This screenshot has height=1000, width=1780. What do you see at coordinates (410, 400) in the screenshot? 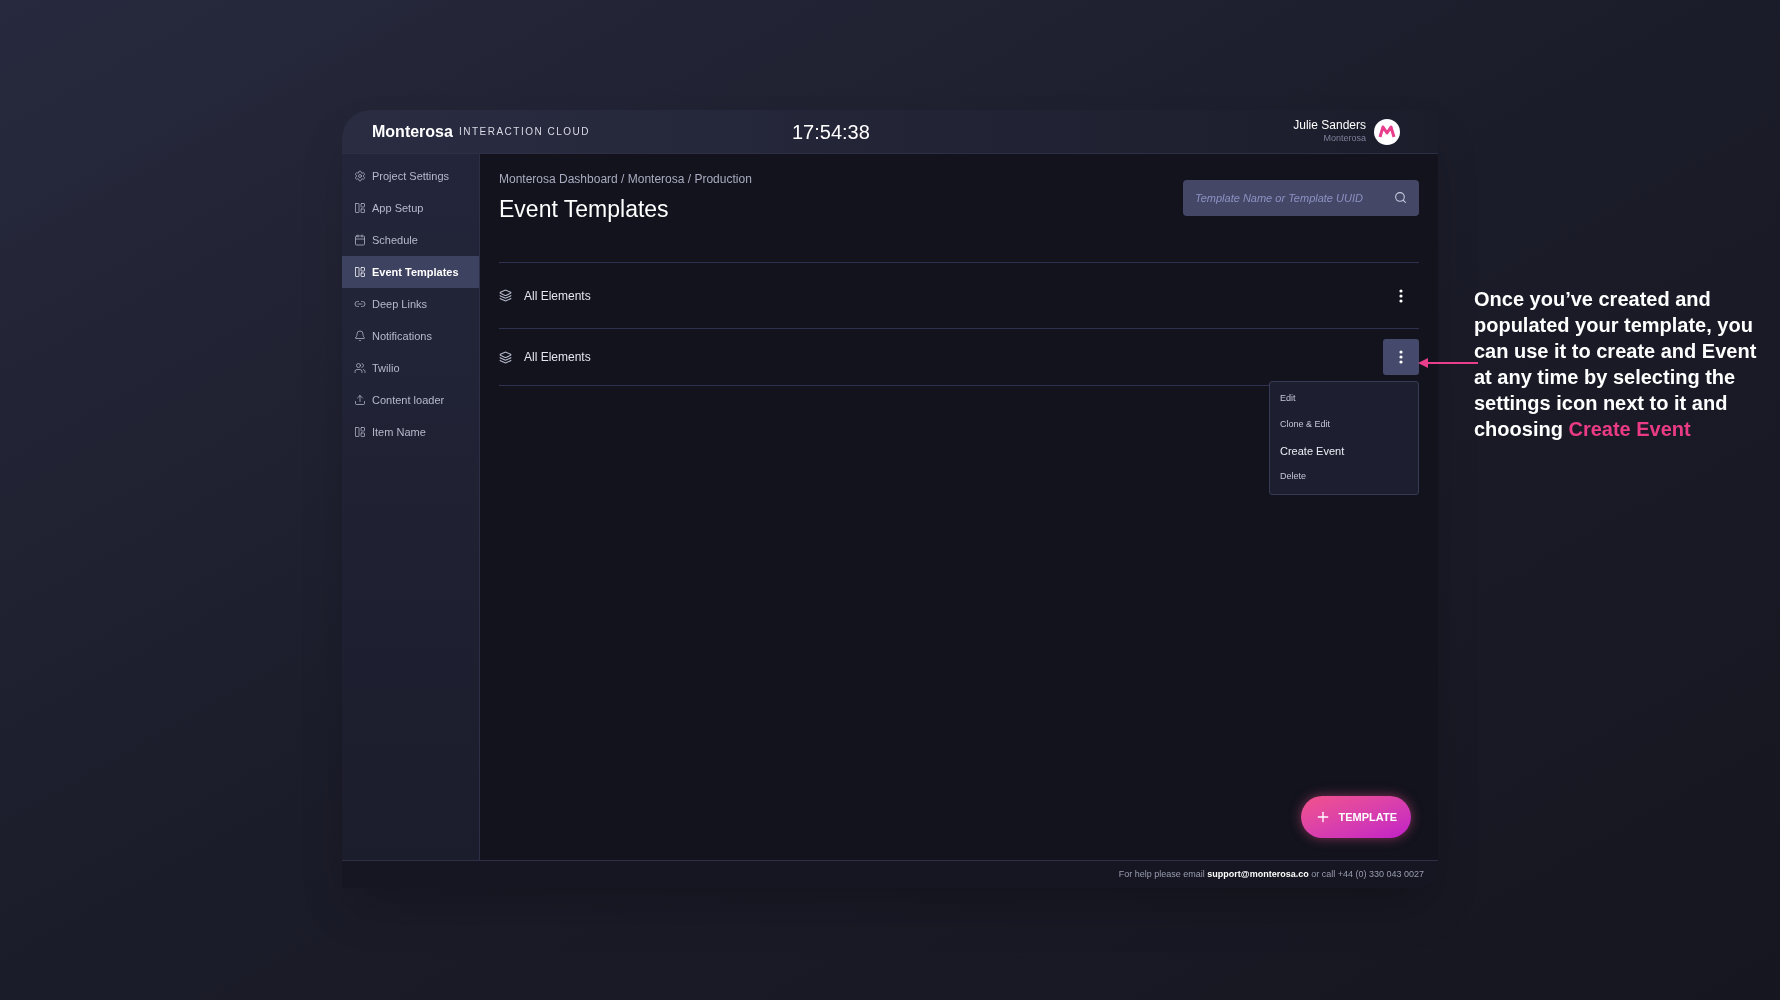
I see `sidebar-item: Content loader` at bounding box center [410, 400].